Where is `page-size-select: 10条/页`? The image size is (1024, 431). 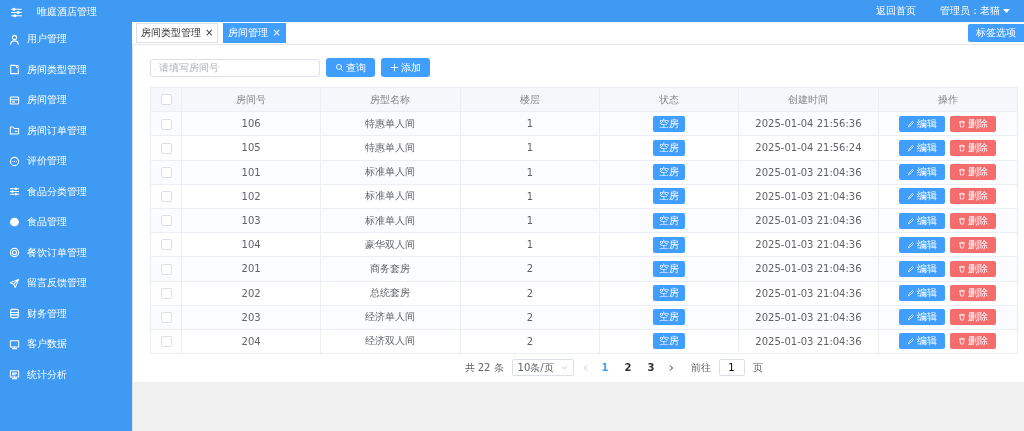 page-size-select: 10条/页 is located at coordinates (542, 368).